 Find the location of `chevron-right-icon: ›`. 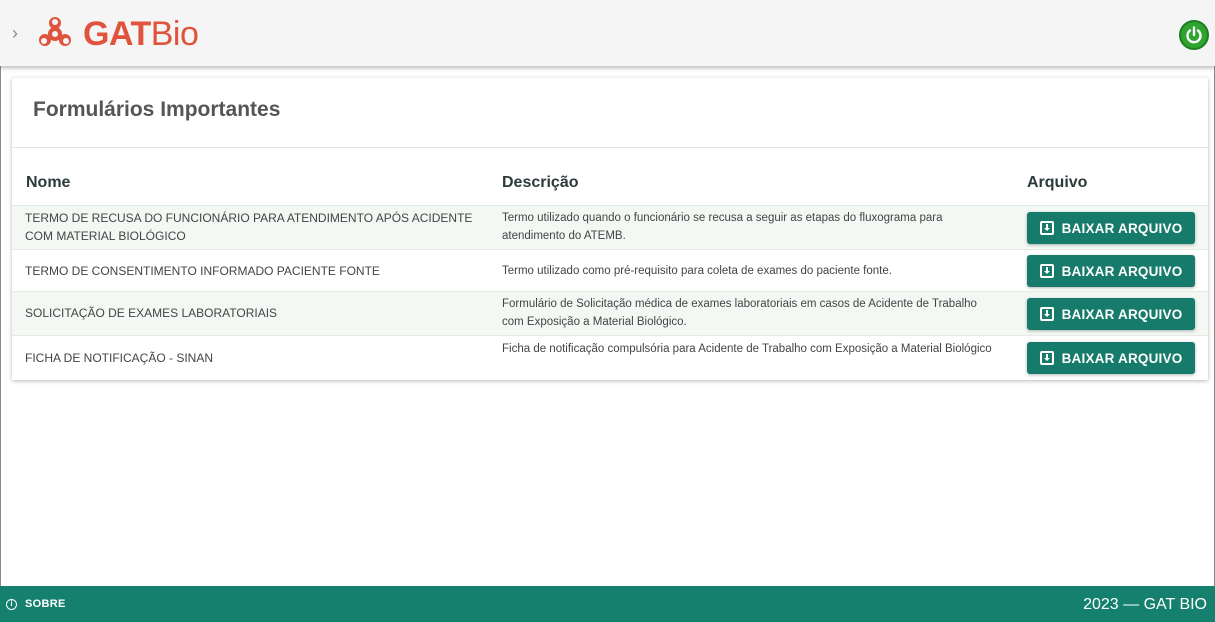

chevron-right-icon: › is located at coordinates (19, 33).